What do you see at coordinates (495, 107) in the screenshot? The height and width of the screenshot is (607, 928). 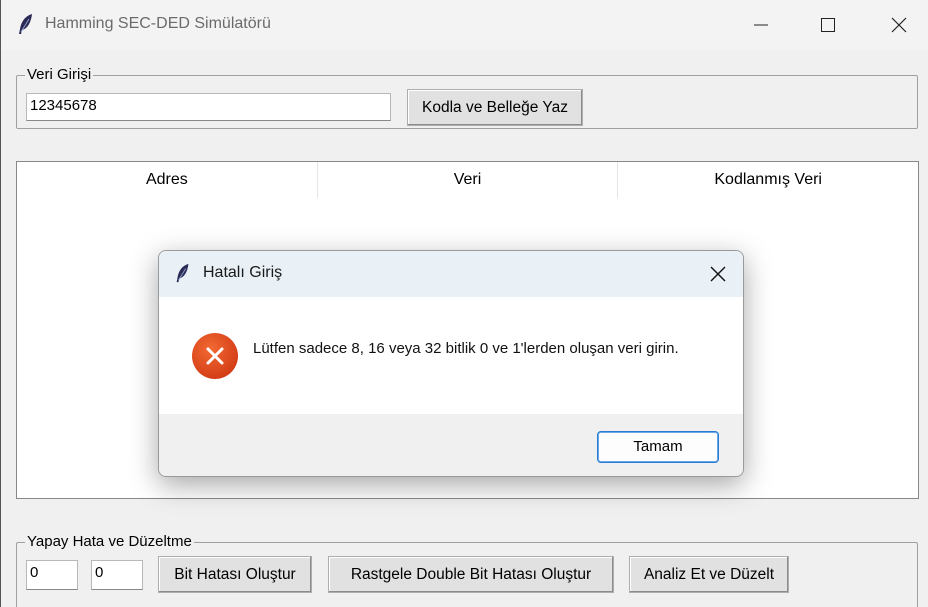 I see `encode-write-button: Kodla ve Belleğe Yaz` at bounding box center [495, 107].